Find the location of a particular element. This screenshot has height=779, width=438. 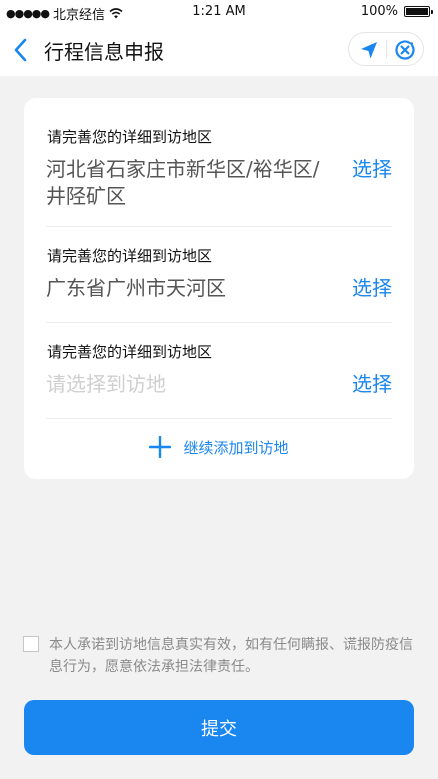

status-right: 100% is located at coordinates (396, 11).